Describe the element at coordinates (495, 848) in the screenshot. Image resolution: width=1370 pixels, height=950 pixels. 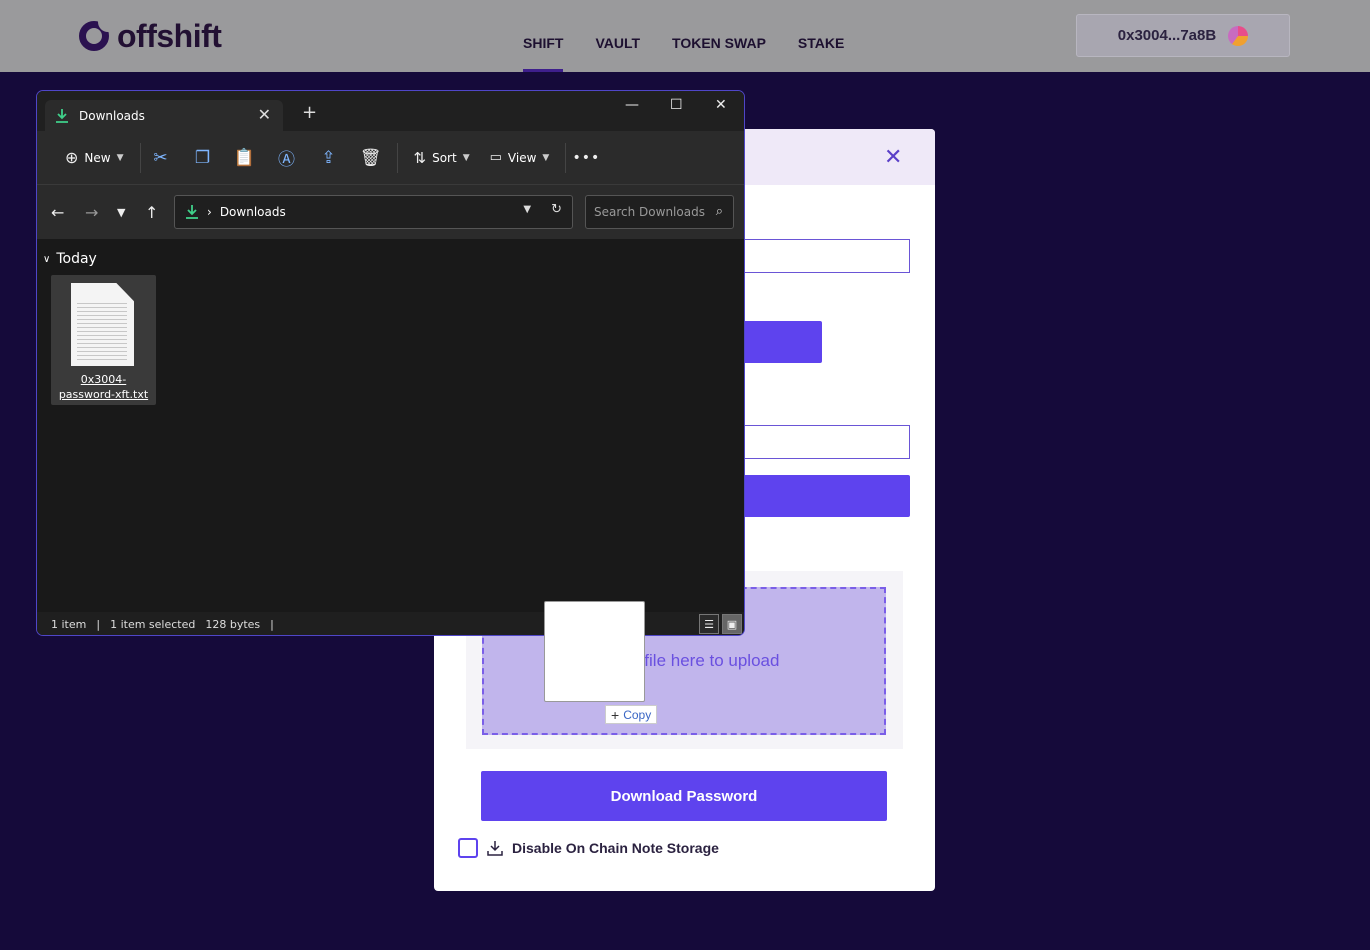
I see `download-icon` at that location.